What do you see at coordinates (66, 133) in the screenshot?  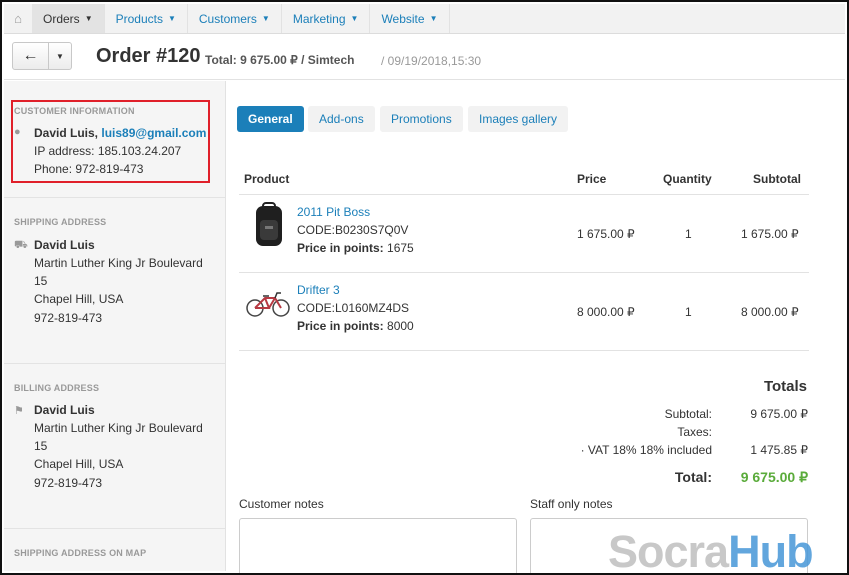 I see `customer-name: David Luis,` at bounding box center [66, 133].